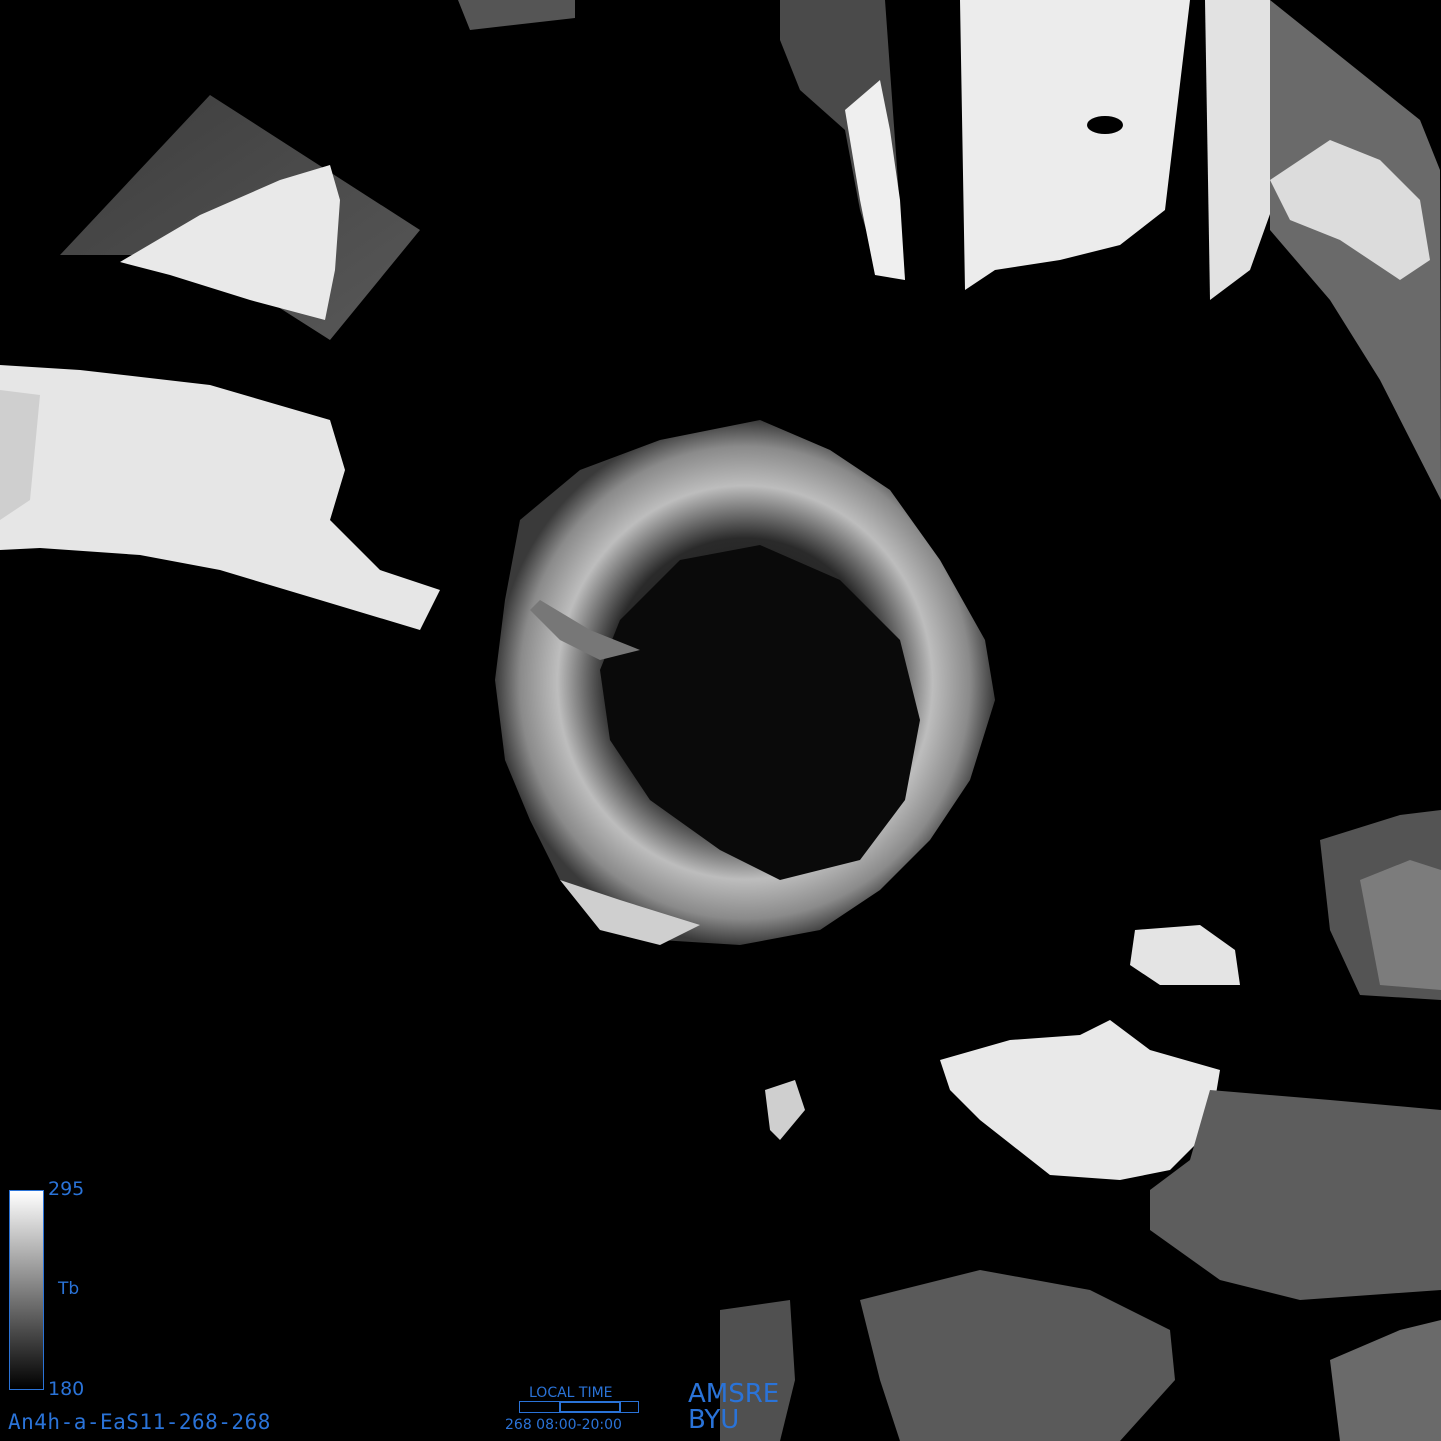  Describe the element at coordinates (66, 1189) in the screenshot. I see `legend-max-label: 295` at that location.